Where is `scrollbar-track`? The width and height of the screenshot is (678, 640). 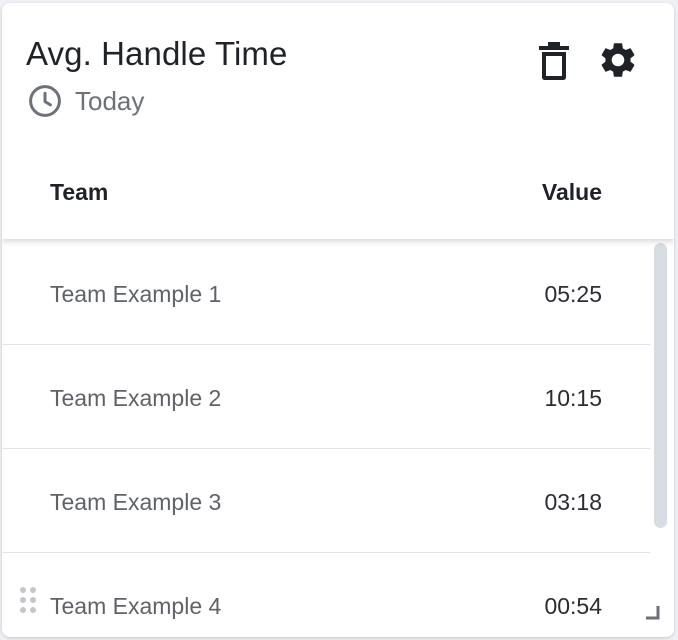
scrollbar-track is located at coordinates (662, 438).